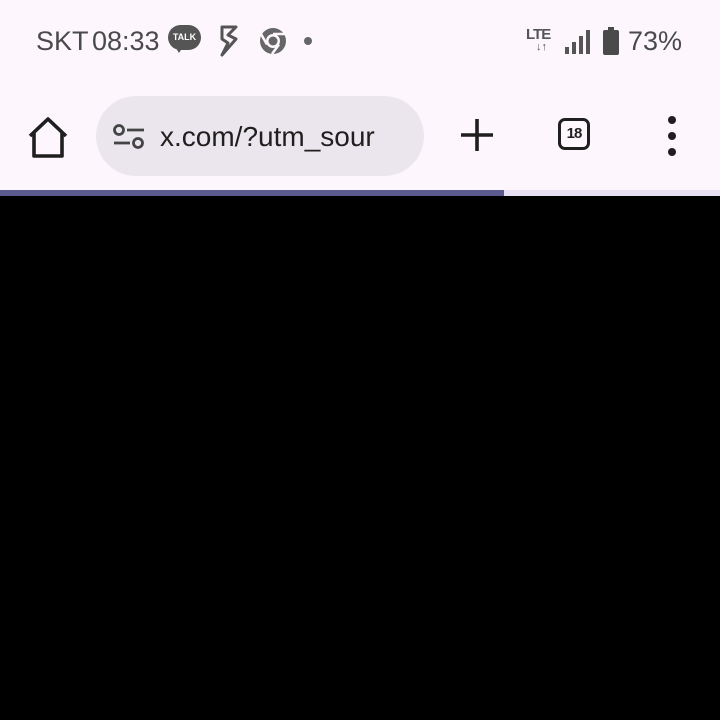 Image resolution: width=720 pixels, height=720 pixels. What do you see at coordinates (655, 41) in the screenshot?
I see `battery-percent: 73%` at bounding box center [655, 41].